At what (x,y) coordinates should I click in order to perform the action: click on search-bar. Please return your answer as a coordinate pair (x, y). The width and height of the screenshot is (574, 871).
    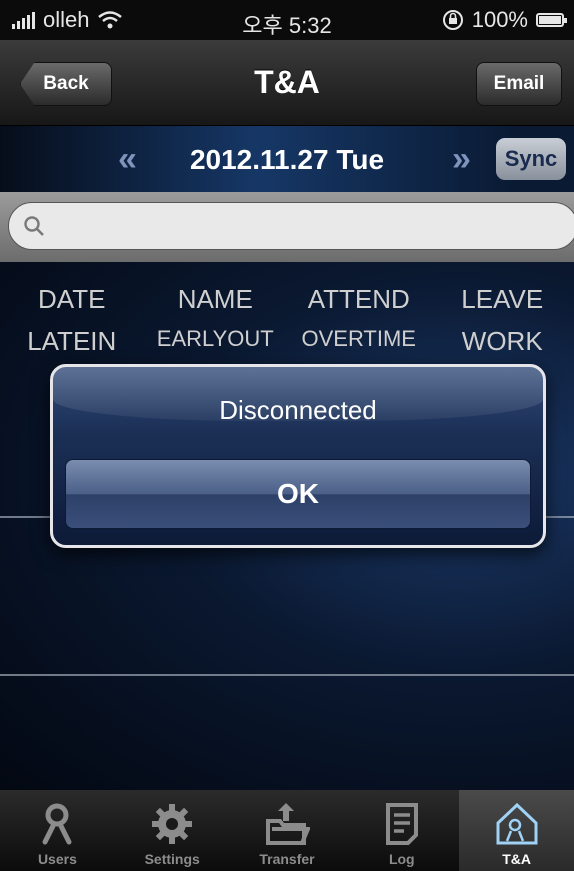
    Looking at the image, I should click on (287, 227).